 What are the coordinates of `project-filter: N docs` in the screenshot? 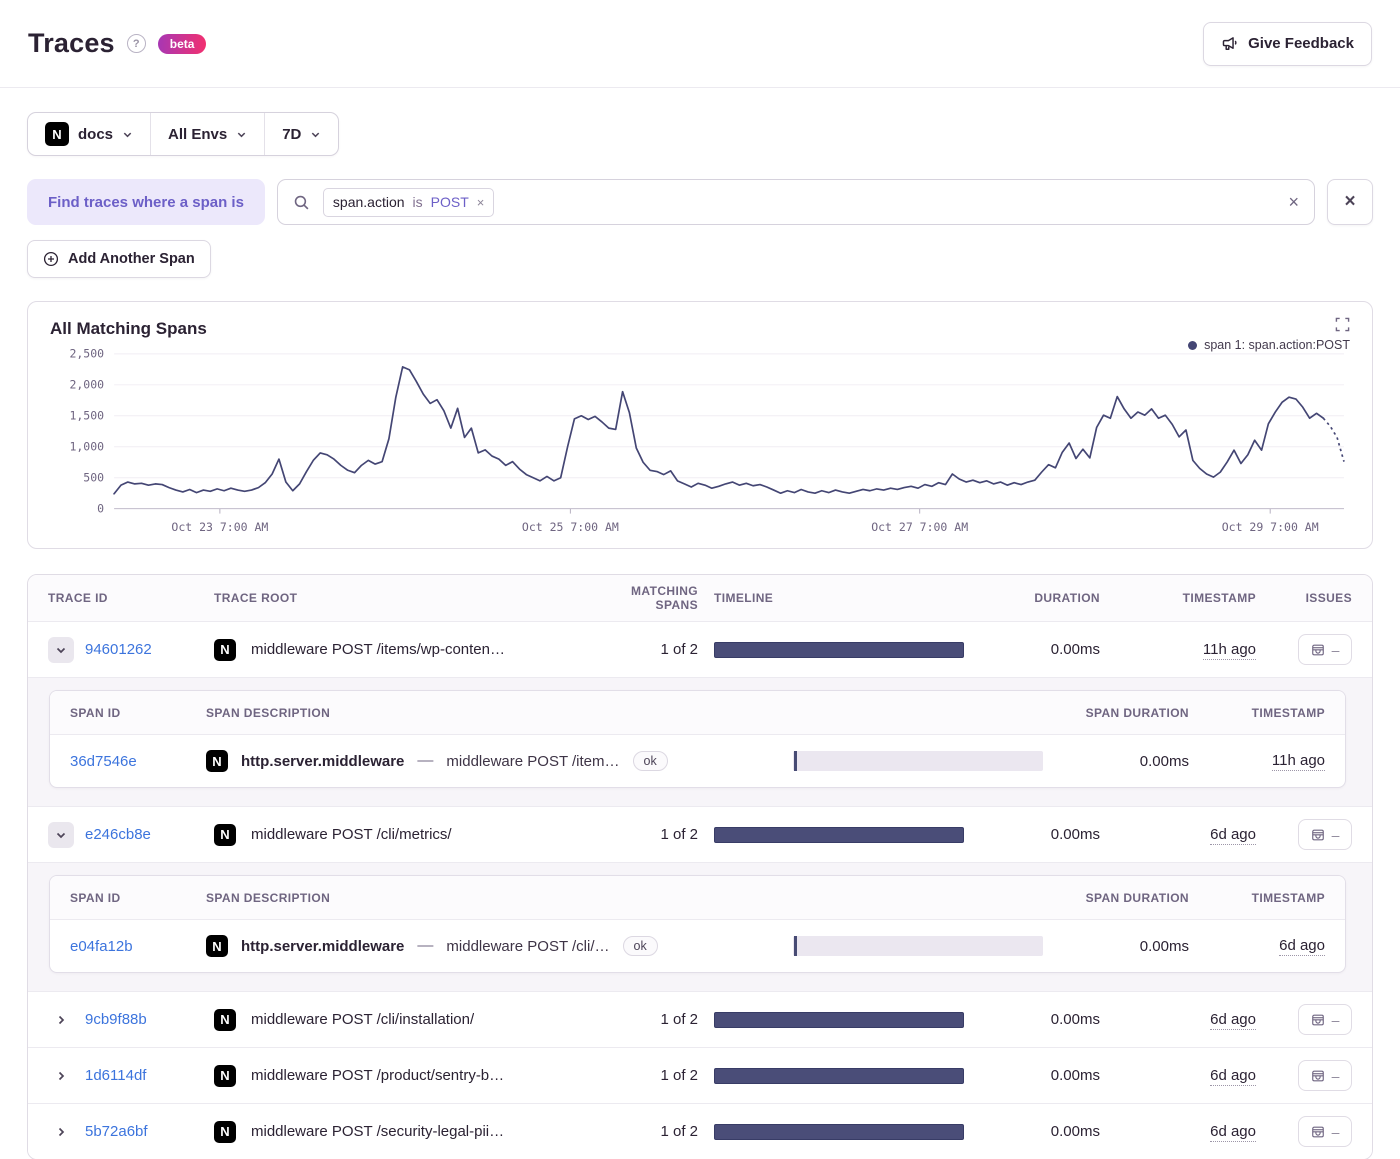 It's located at (89, 134).